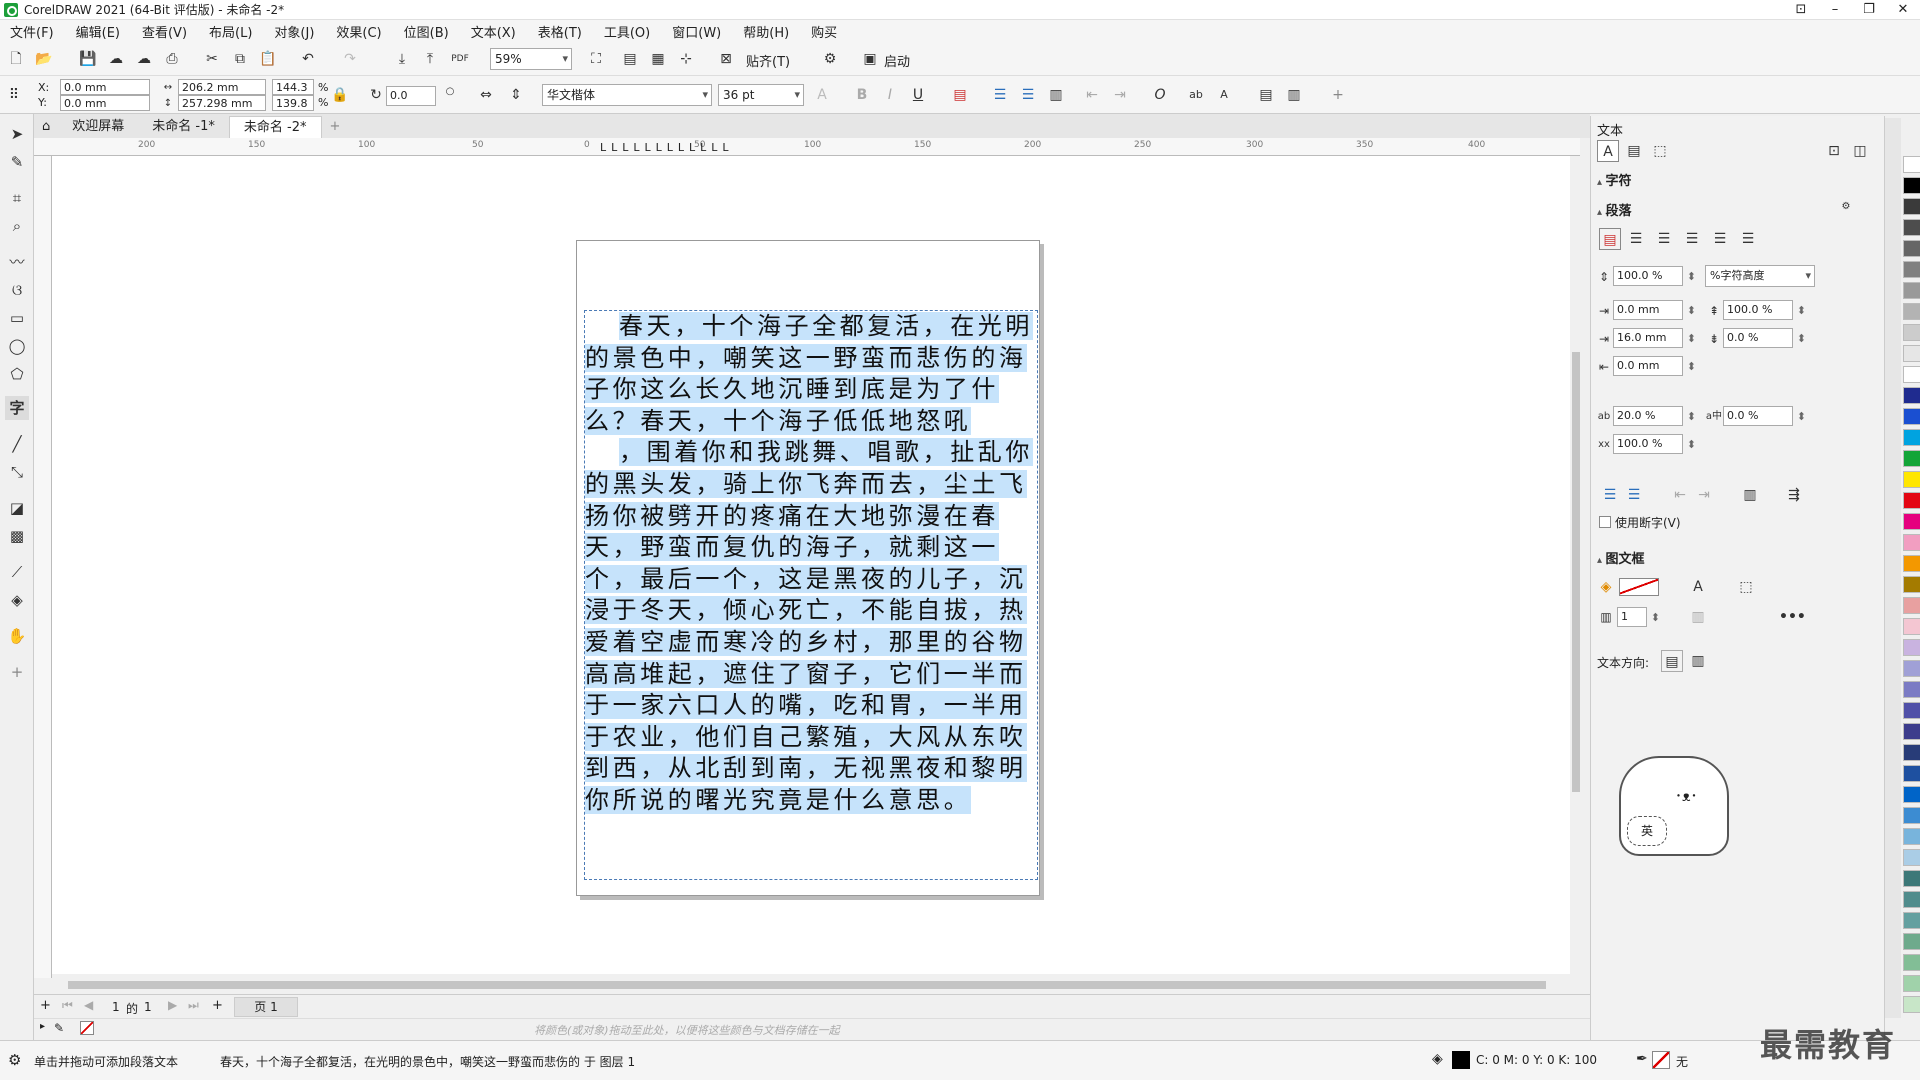  Describe the element at coordinates (960, 95) in the screenshot. I see `text-align-icon: ▤` at that location.